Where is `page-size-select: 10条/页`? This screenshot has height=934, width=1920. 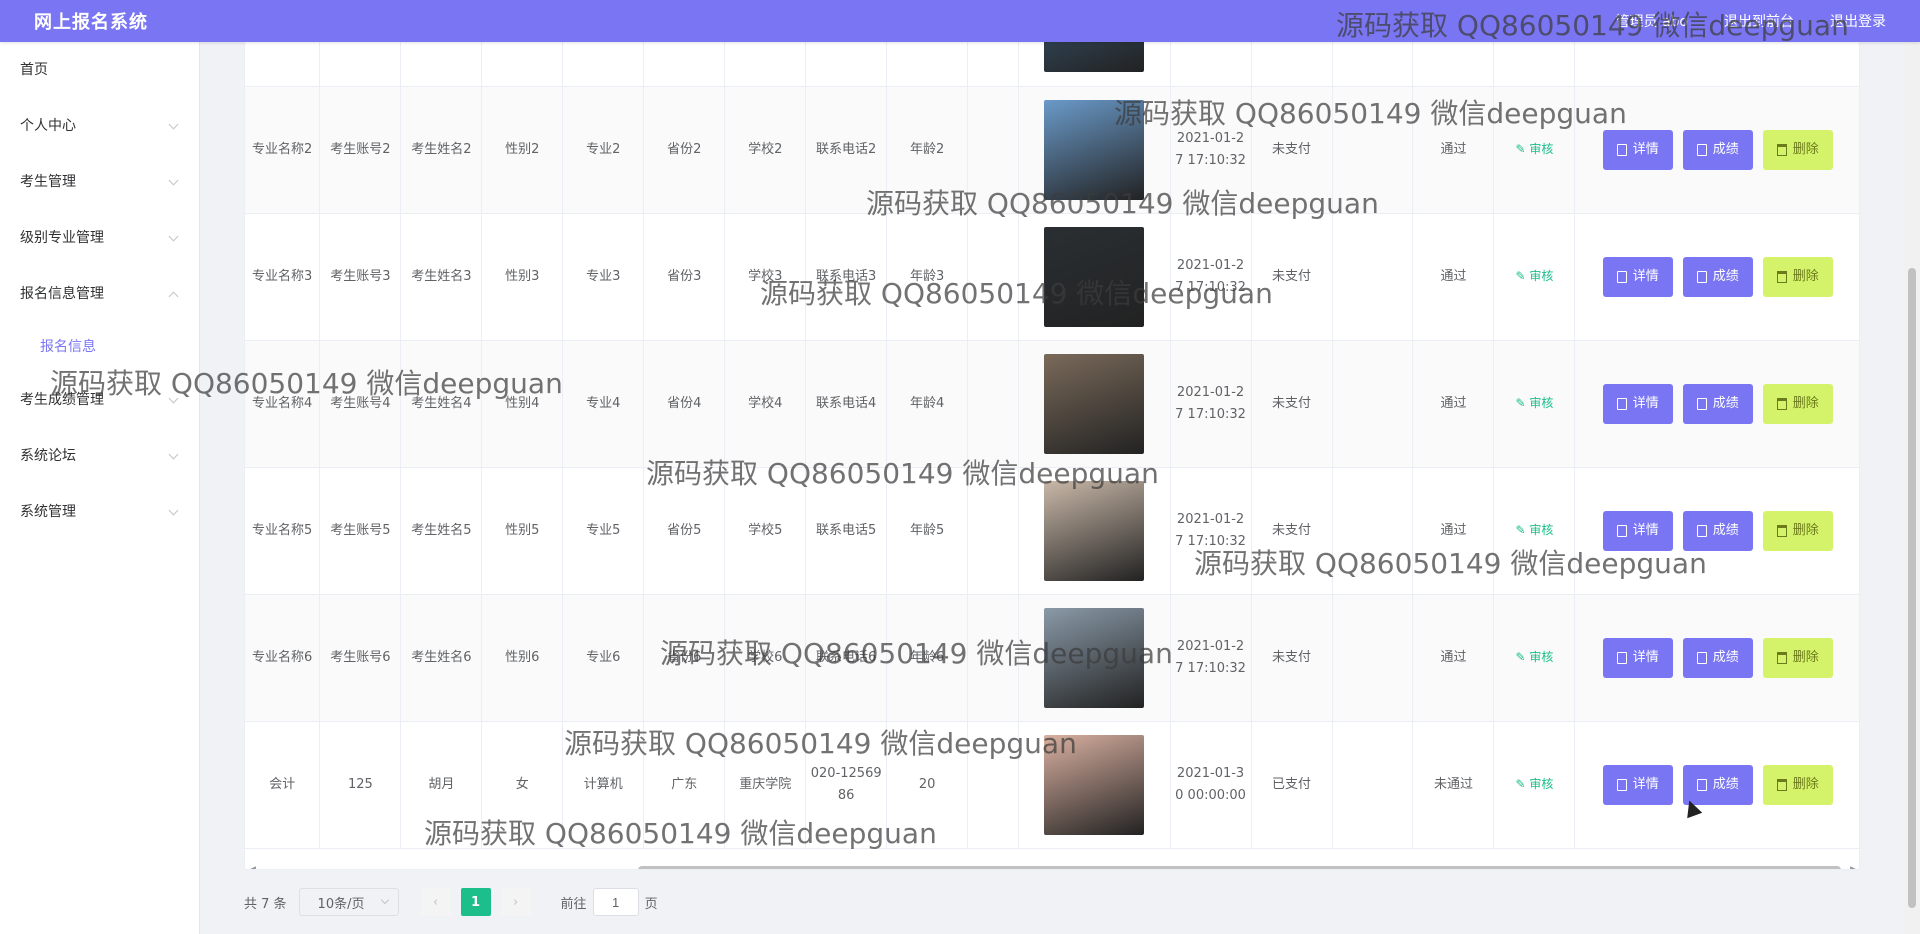 page-size-select: 10条/页 is located at coordinates (348, 902).